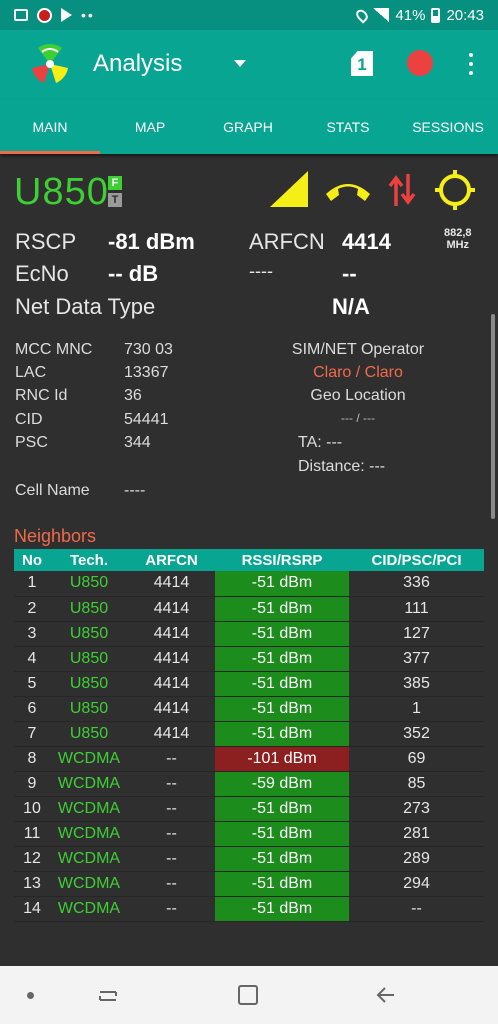 This screenshot has width=498, height=1024. I want to click on home-icon, so click(248, 995).